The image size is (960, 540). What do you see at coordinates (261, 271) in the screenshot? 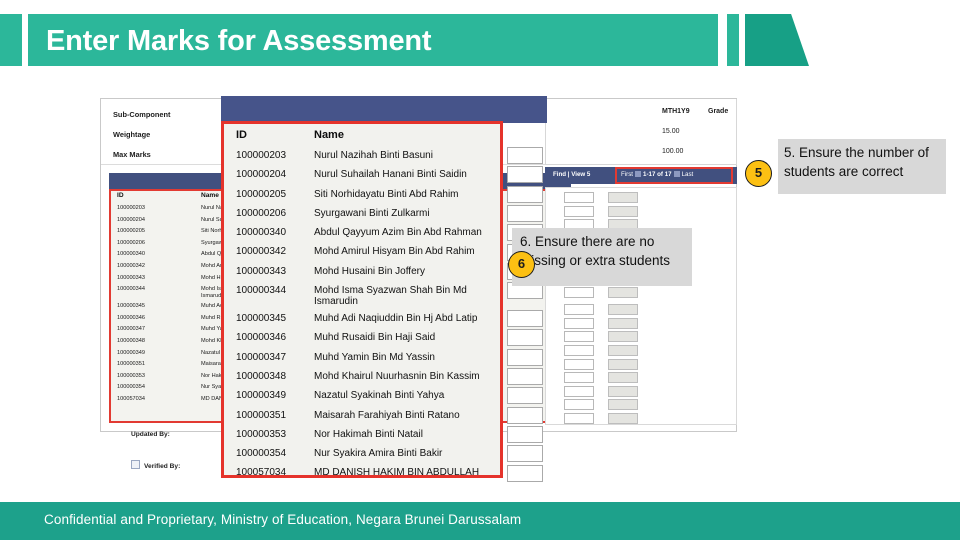
I see `cell-student-id: 100000343` at bounding box center [261, 271].